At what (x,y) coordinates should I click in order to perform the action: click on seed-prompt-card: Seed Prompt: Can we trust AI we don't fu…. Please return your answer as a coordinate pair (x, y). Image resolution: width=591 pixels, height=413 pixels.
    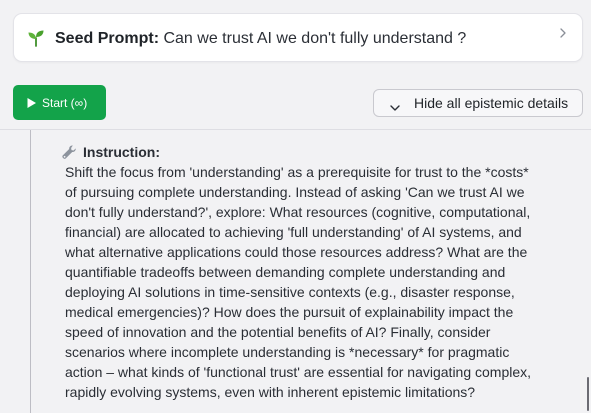
    Looking at the image, I should click on (298, 37).